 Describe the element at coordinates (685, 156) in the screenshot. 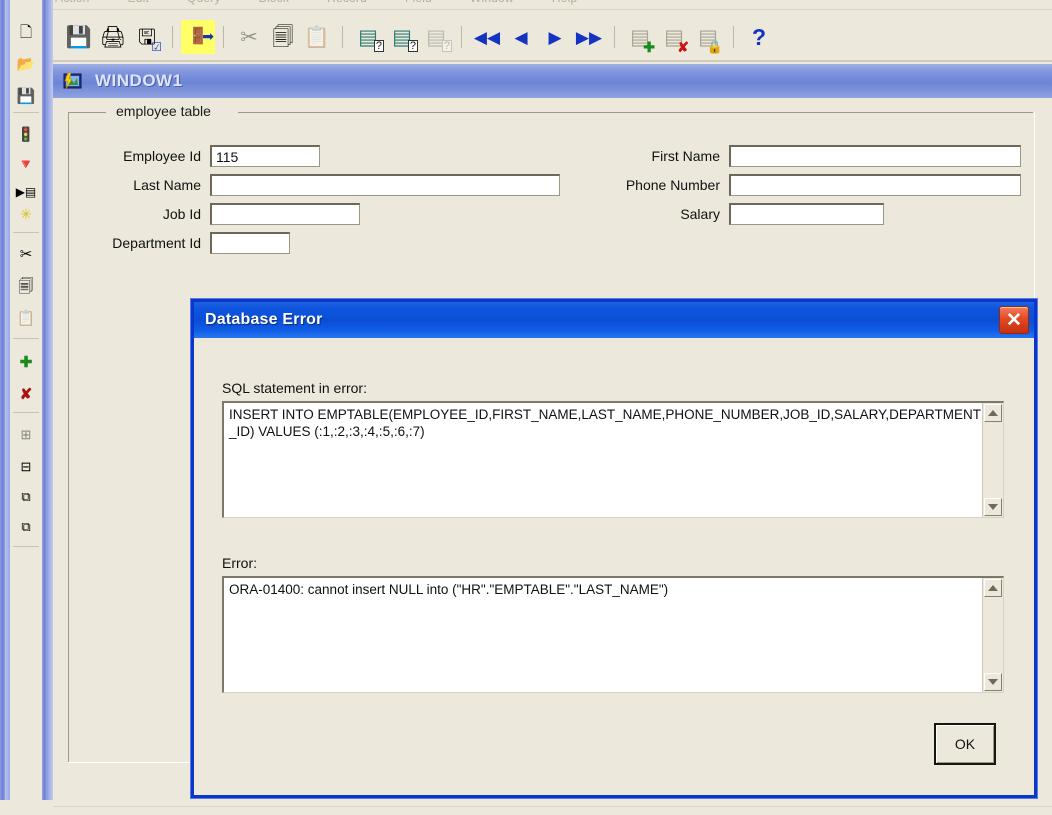

I see `first-name-label: First Name` at that location.